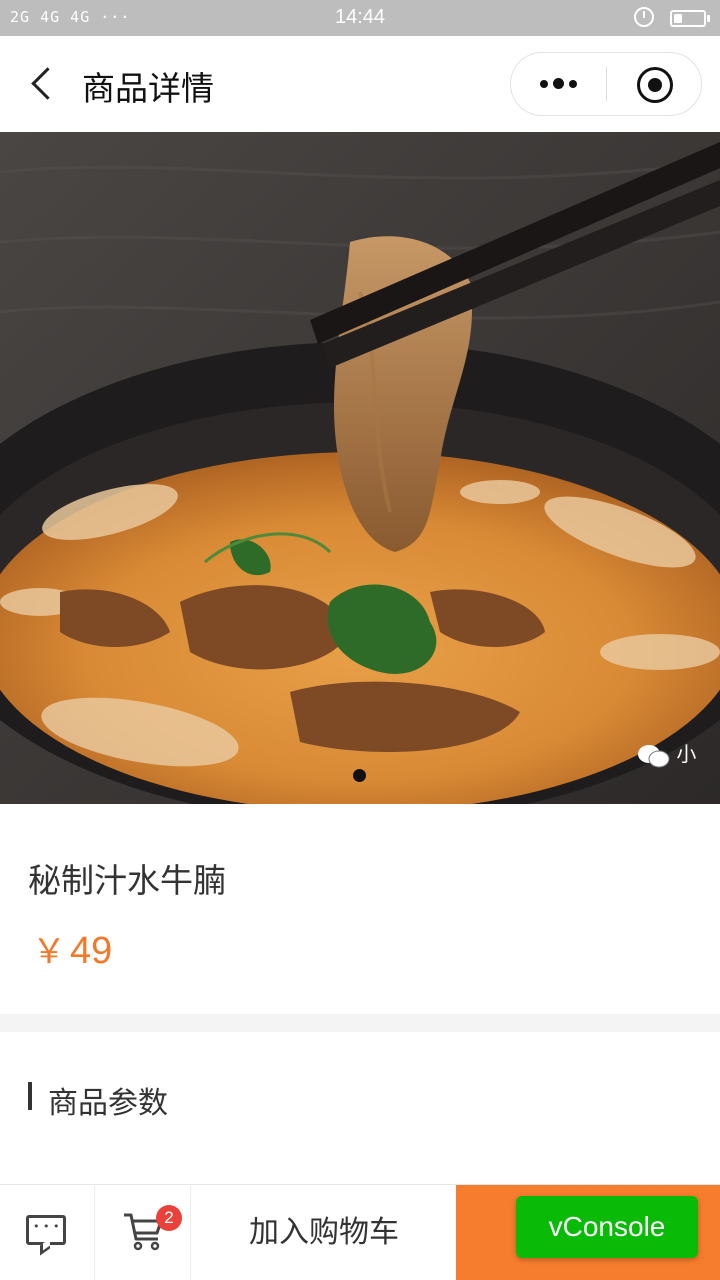 Image resolution: width=720 pixels, height=1280 pixels. What do you see at coordinates (690, 18) in the screenshot?
I see `battery-icon` at bounding box center [690, 18].